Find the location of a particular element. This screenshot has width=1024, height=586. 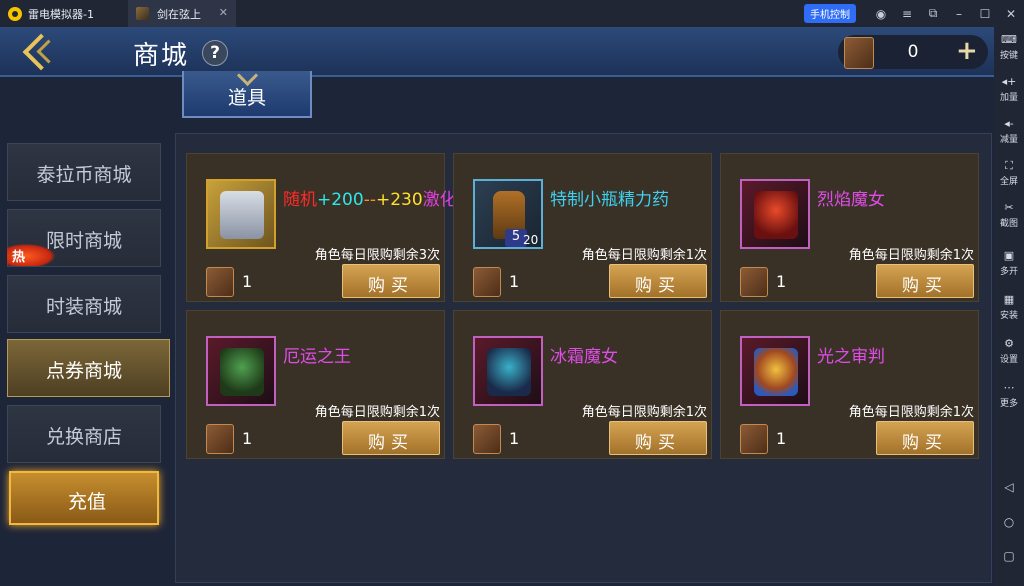

tab-items: 道具 is located at coordinates (247, 94).